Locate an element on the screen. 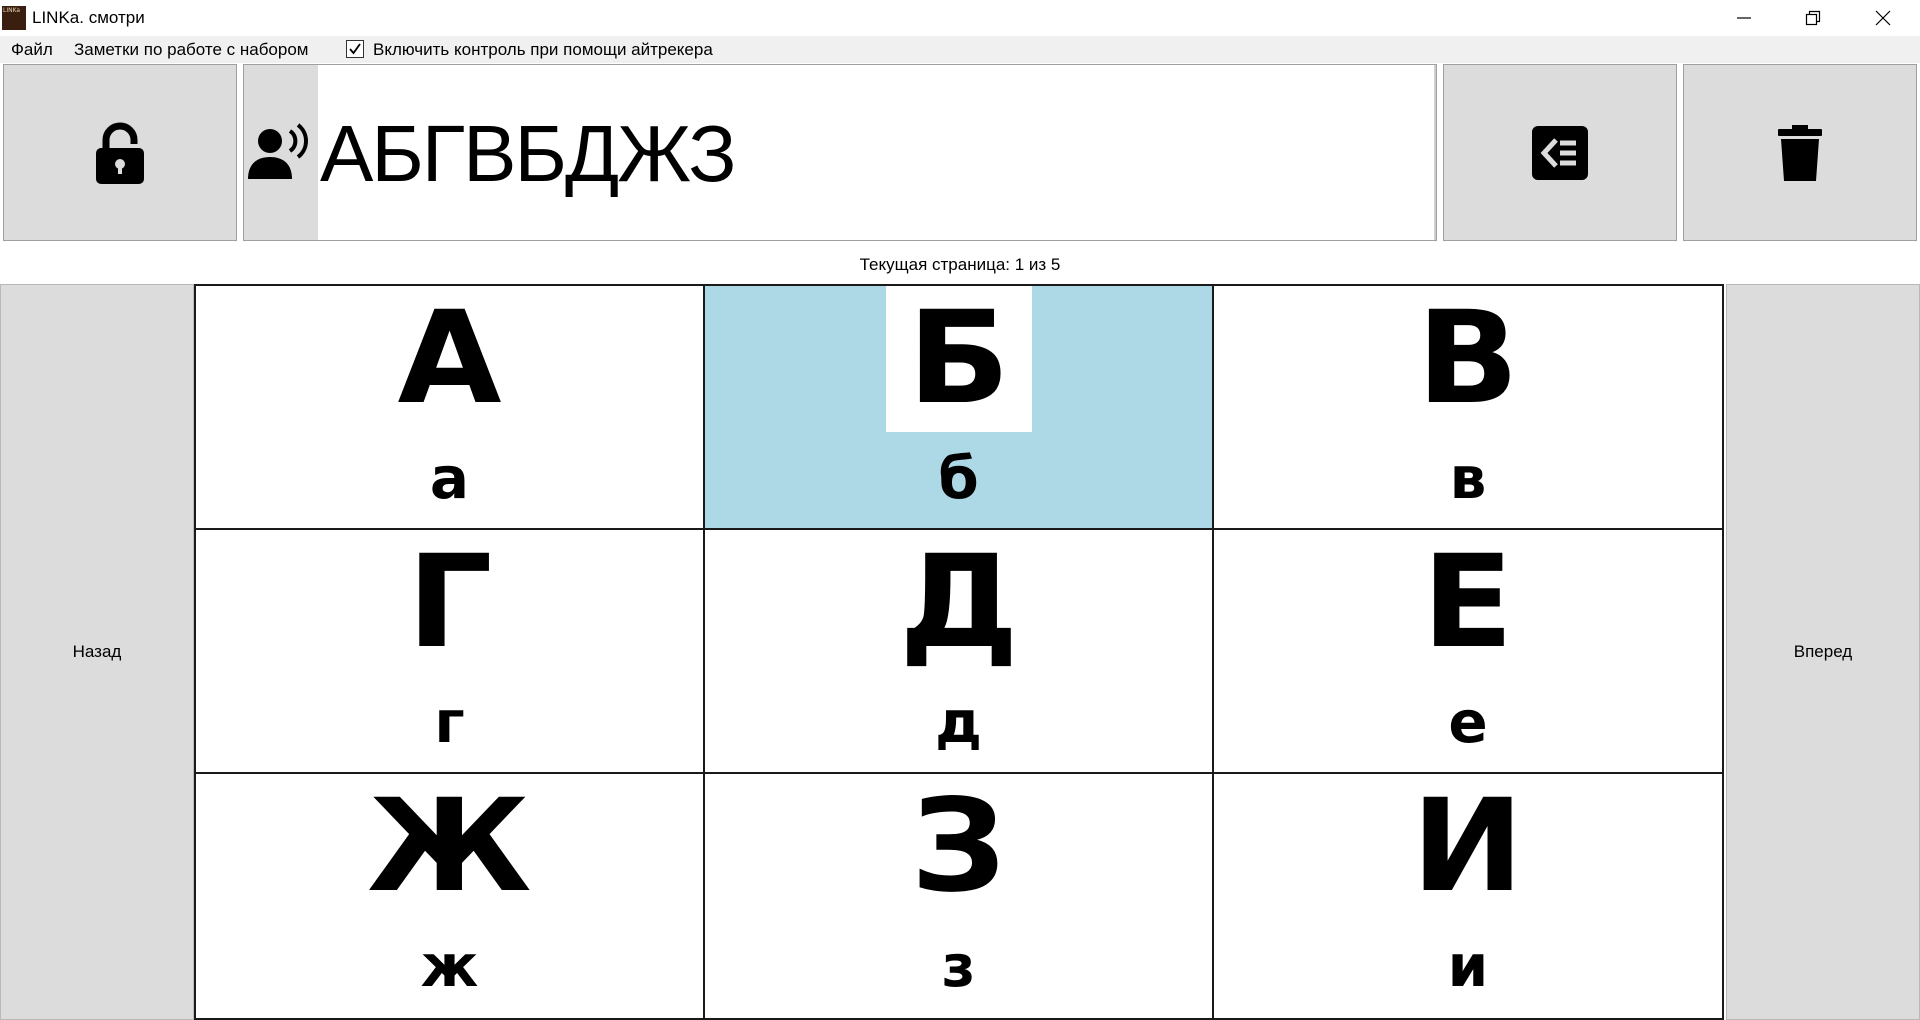  card-upper-box: Ж is located at coordinates (449, 847).